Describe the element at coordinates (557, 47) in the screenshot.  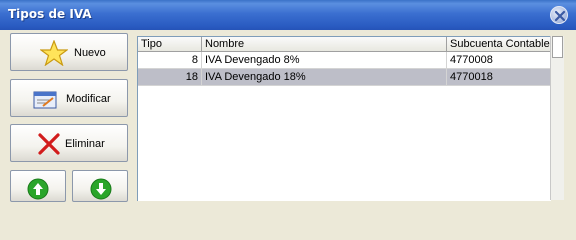
I see `scrollbar-thumb` at that location.